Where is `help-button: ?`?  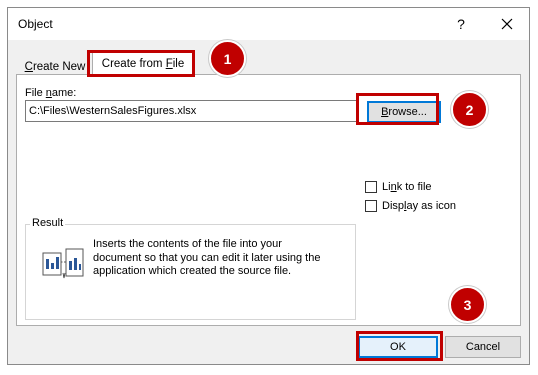 help-button: ? is located at coordinates (461, 24).